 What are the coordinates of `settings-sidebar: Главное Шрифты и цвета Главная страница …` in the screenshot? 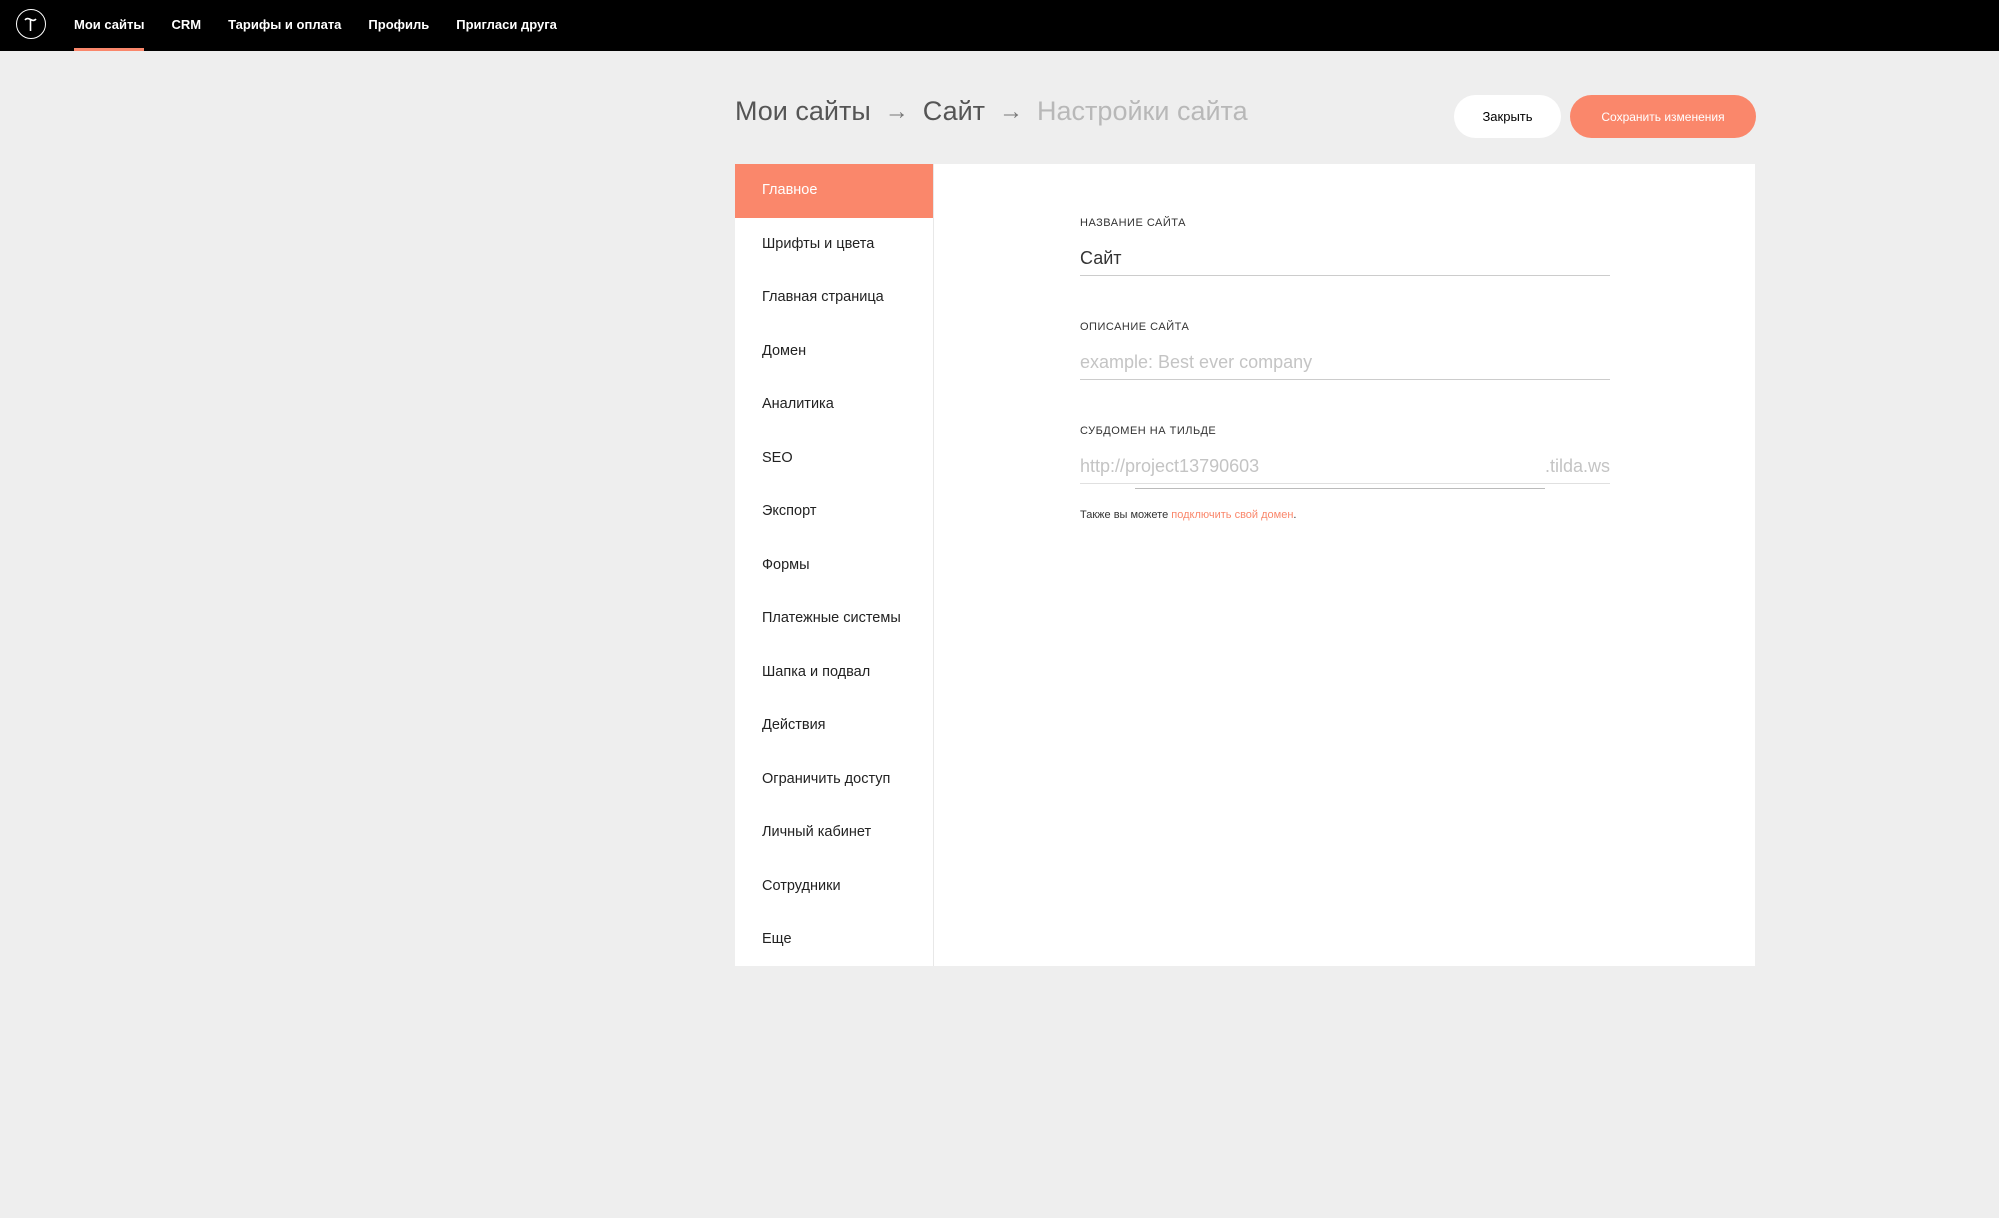 It's located at (834, 565).